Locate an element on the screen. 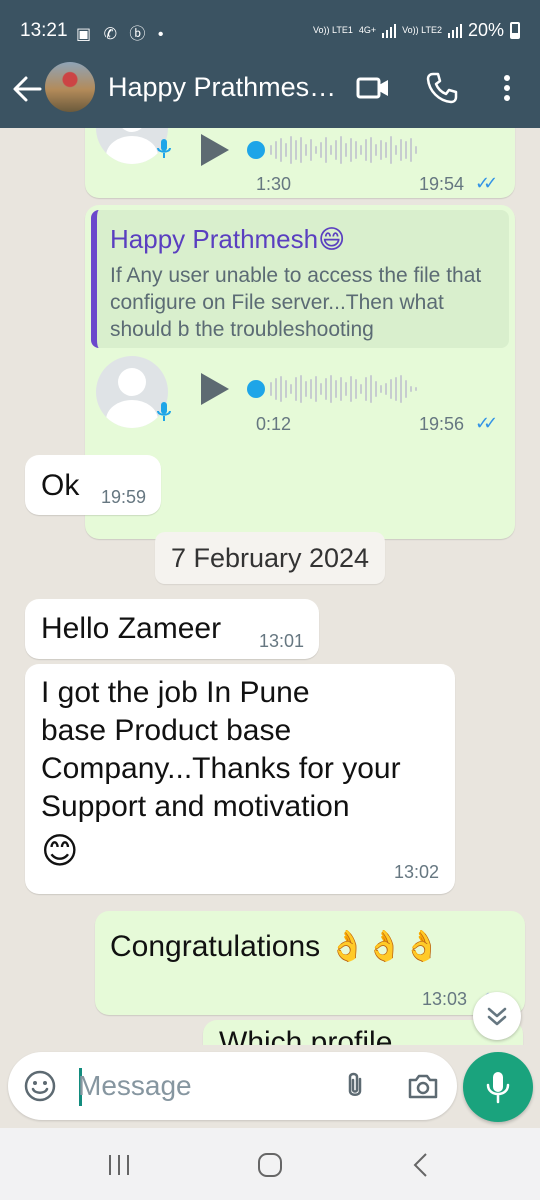 Image resolution: width=540 pixels, height=1200 pixels. microphone-icon is located at coordinates (498, 1088).